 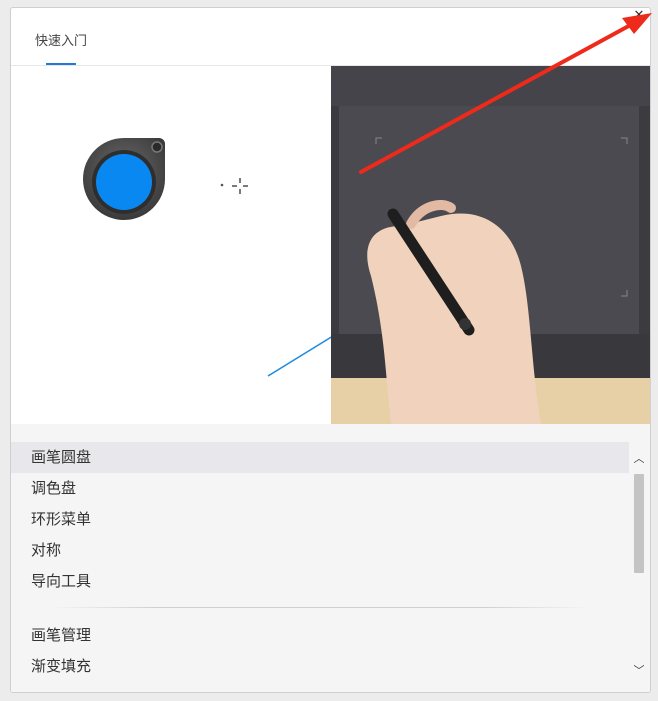 I want to click on tab-bar: 快速入门, so click(x=330, y=37).